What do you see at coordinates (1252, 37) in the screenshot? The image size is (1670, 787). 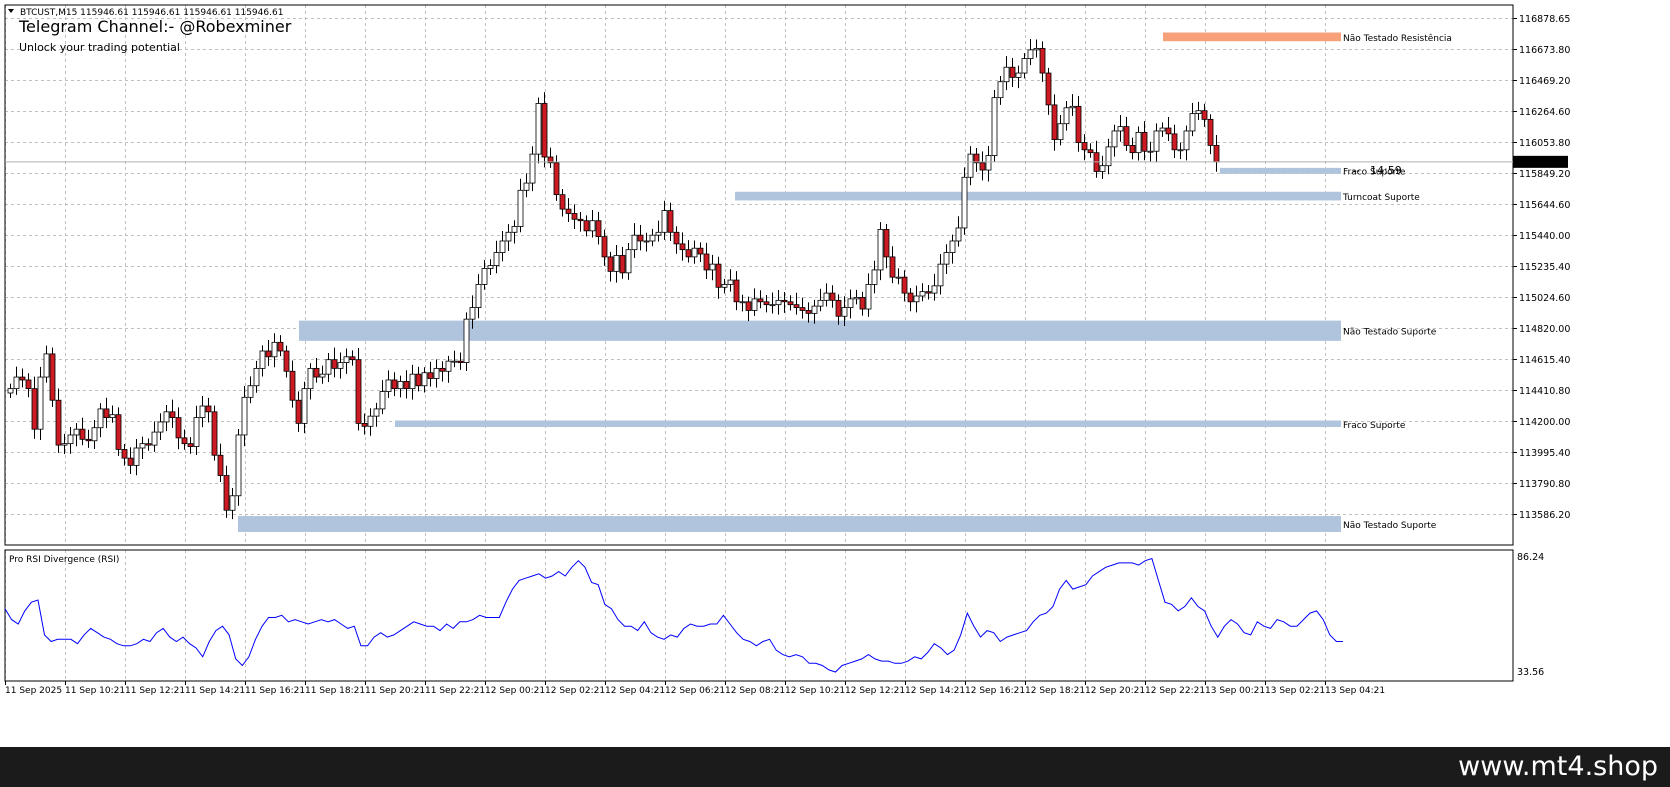 I see `resistance-zone` at bounding box center [1252, 37].